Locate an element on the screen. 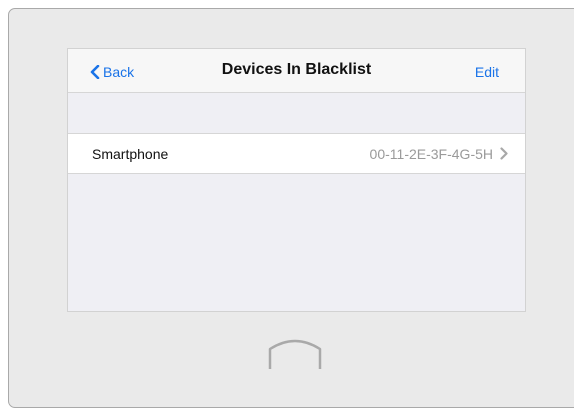  device-mac-address: 00-11-2E-3F-4G-5H is located at coordinates (431, 154).